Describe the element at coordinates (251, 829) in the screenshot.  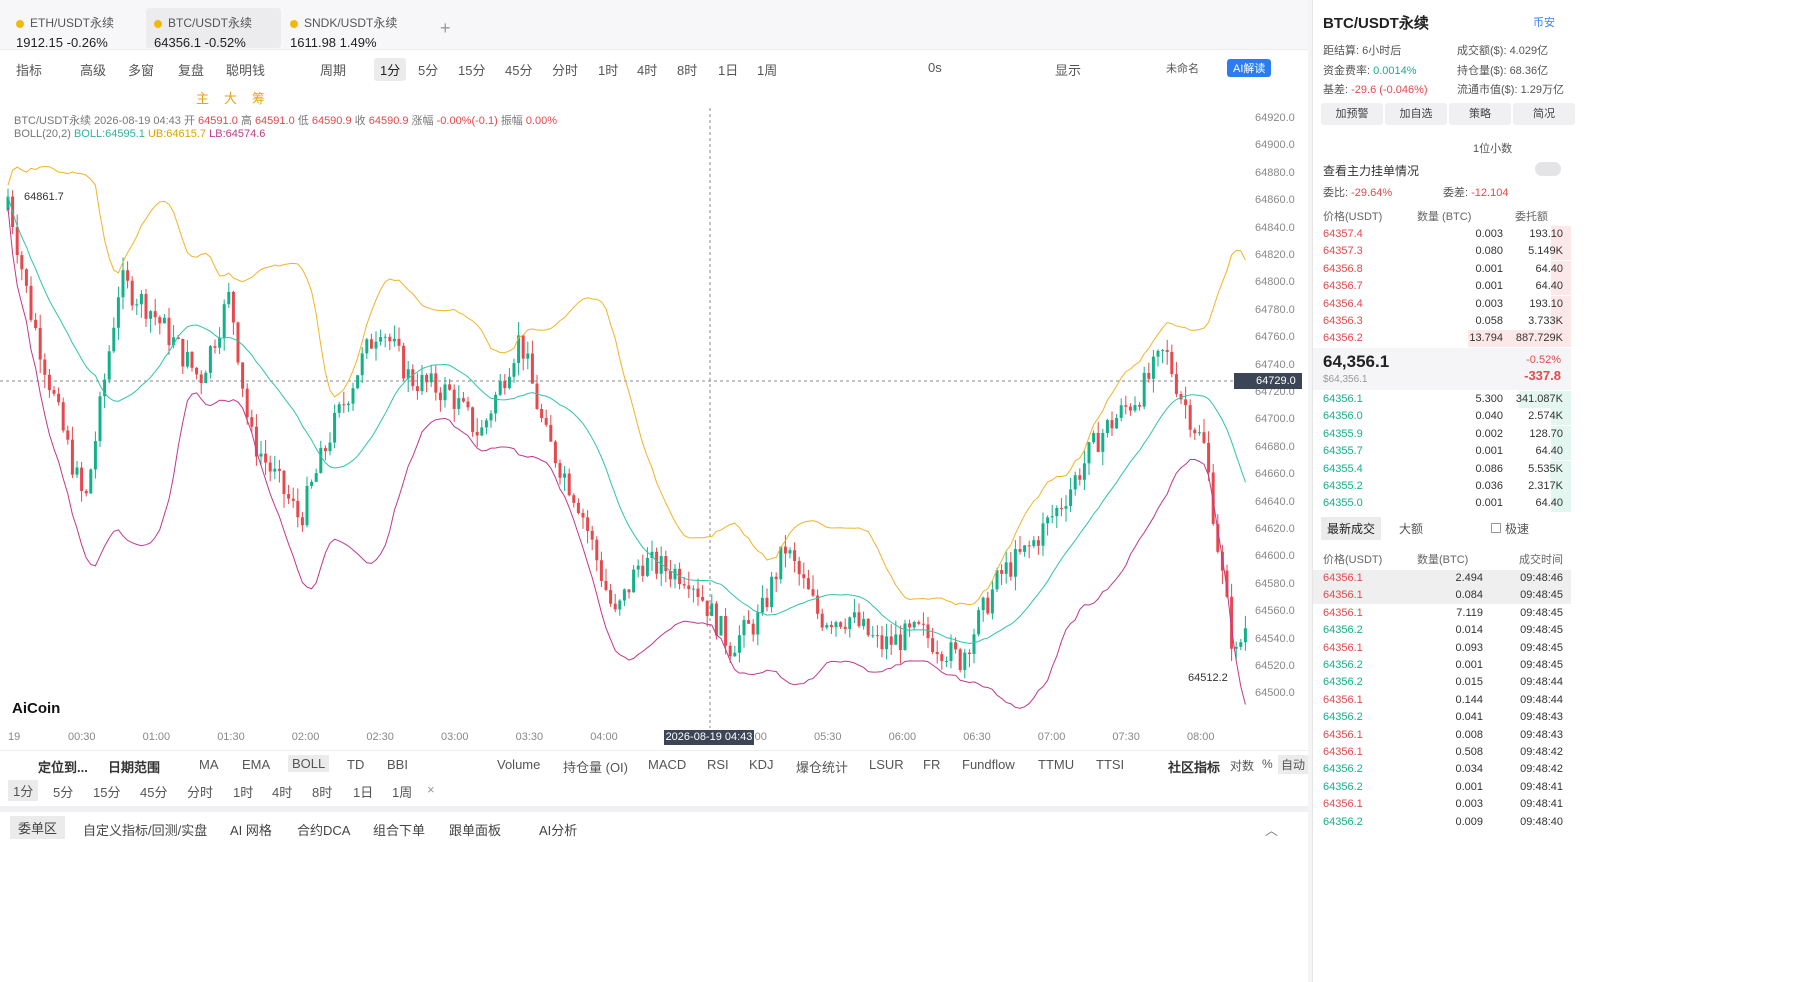
I see `btab-grid: AI 网格` at that location.